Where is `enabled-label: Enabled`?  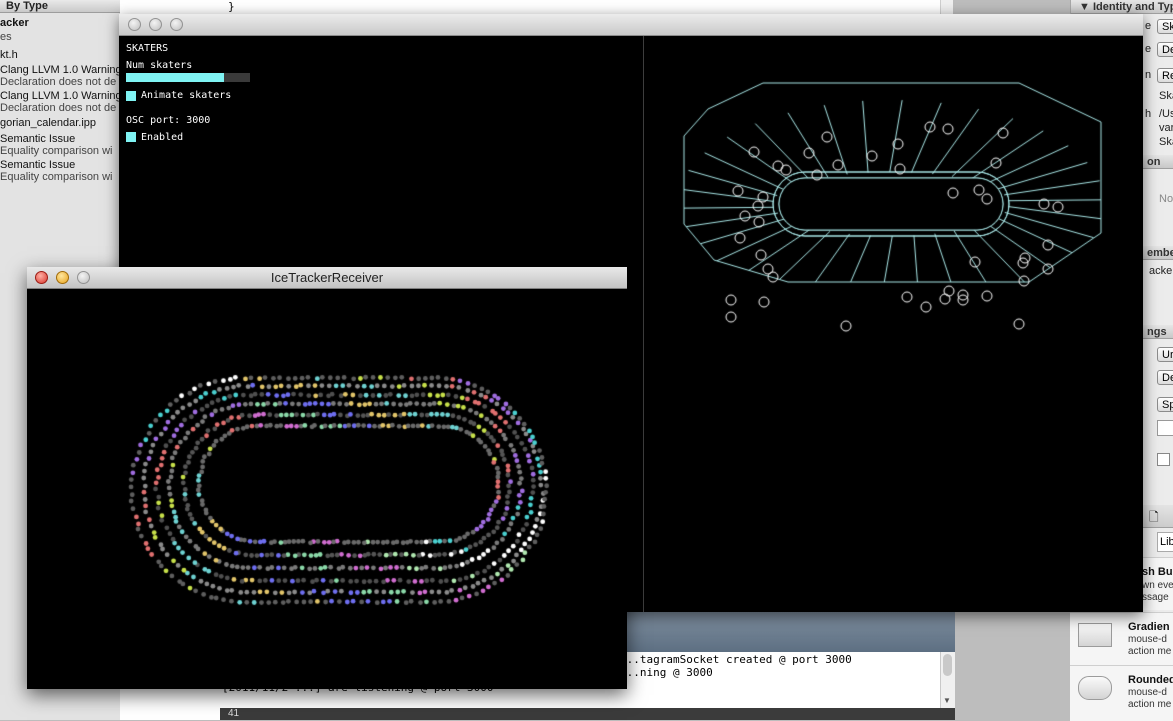
enabled-label: Enabled is located at coordinates (162, 137).